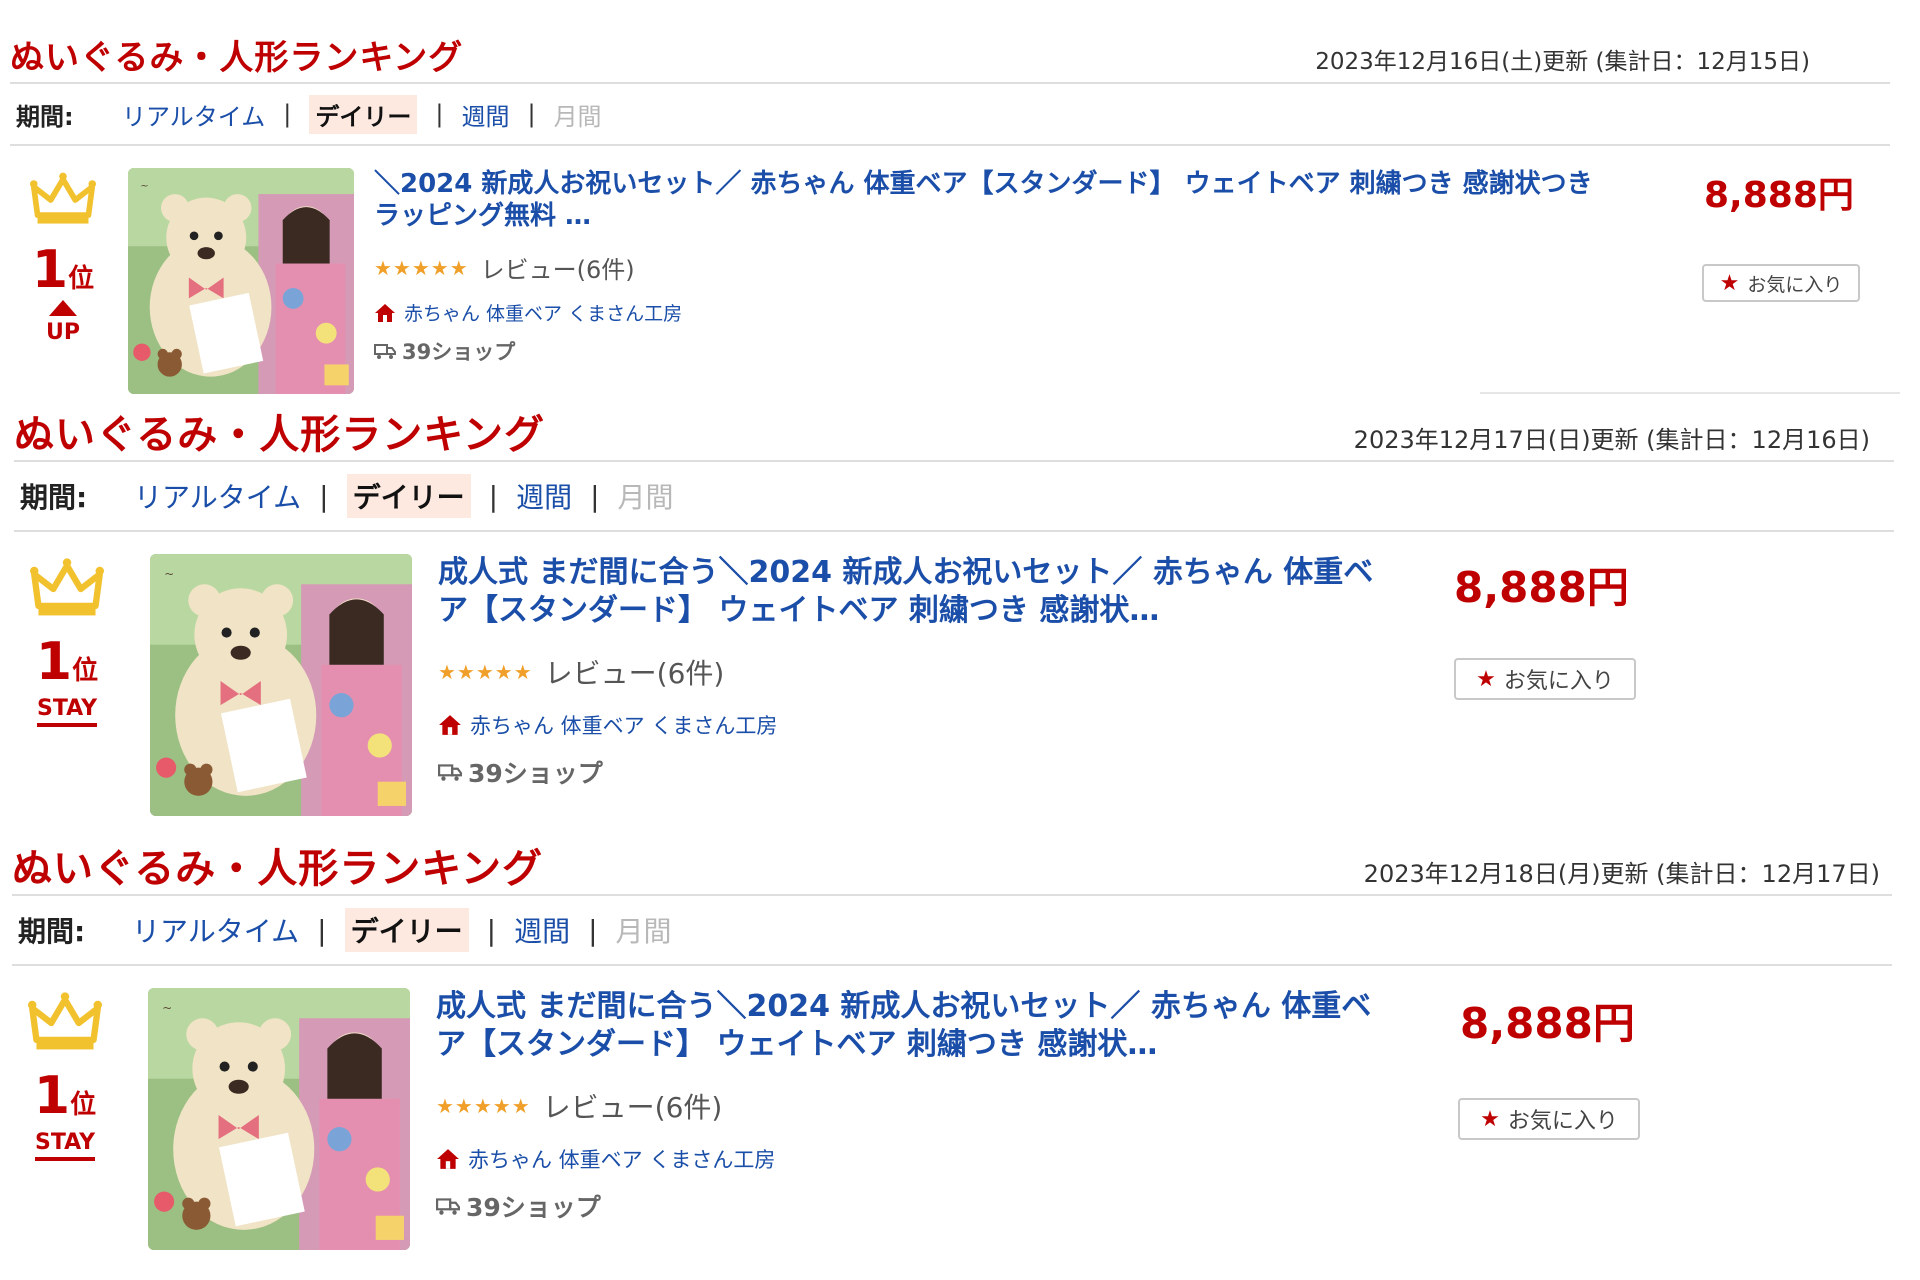 The image size is (1920, 1280). What do you see at coordinates (1621, 874) in the screenshot?
I see `updated-date: 2023年12月18日(月)更新 (集計日：12月17日)` at bounding box center [1621, 874].